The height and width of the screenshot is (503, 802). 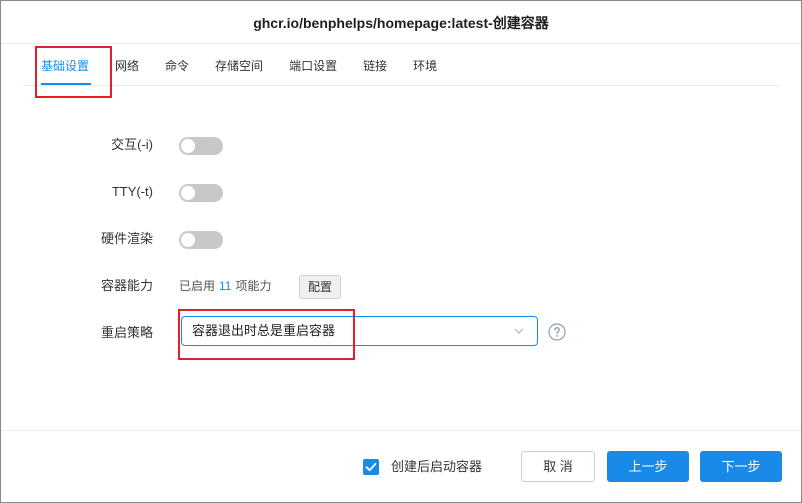 I want to click on row-restart-policy: 重启策略 容器退出时总是重启容器, so click(x=401, y=331).